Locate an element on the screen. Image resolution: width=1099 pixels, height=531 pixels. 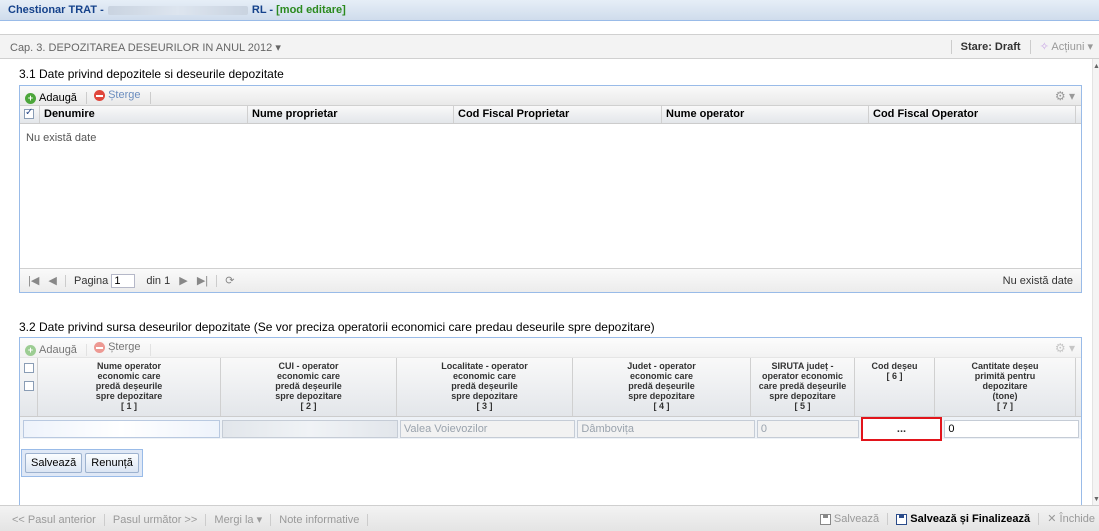
page-number-input: 1 is located at coordinates (123, 281).